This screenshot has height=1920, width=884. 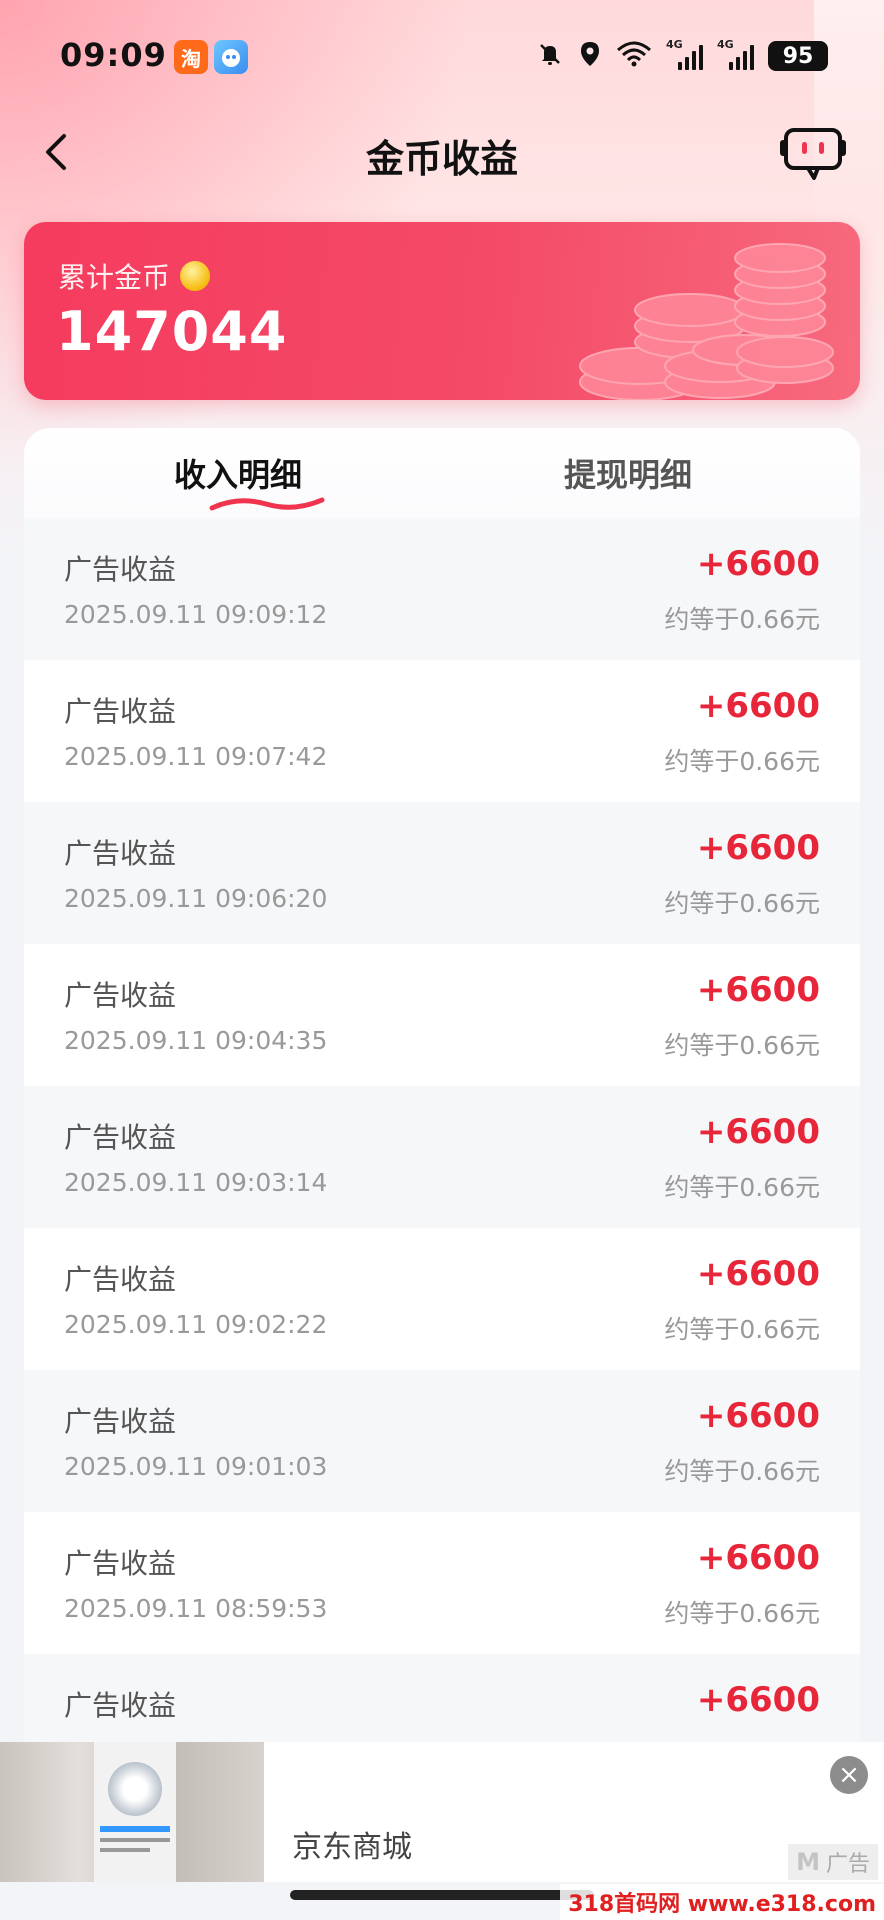 I want to click on coin-stack-illustration, so click(x=706, y=321).